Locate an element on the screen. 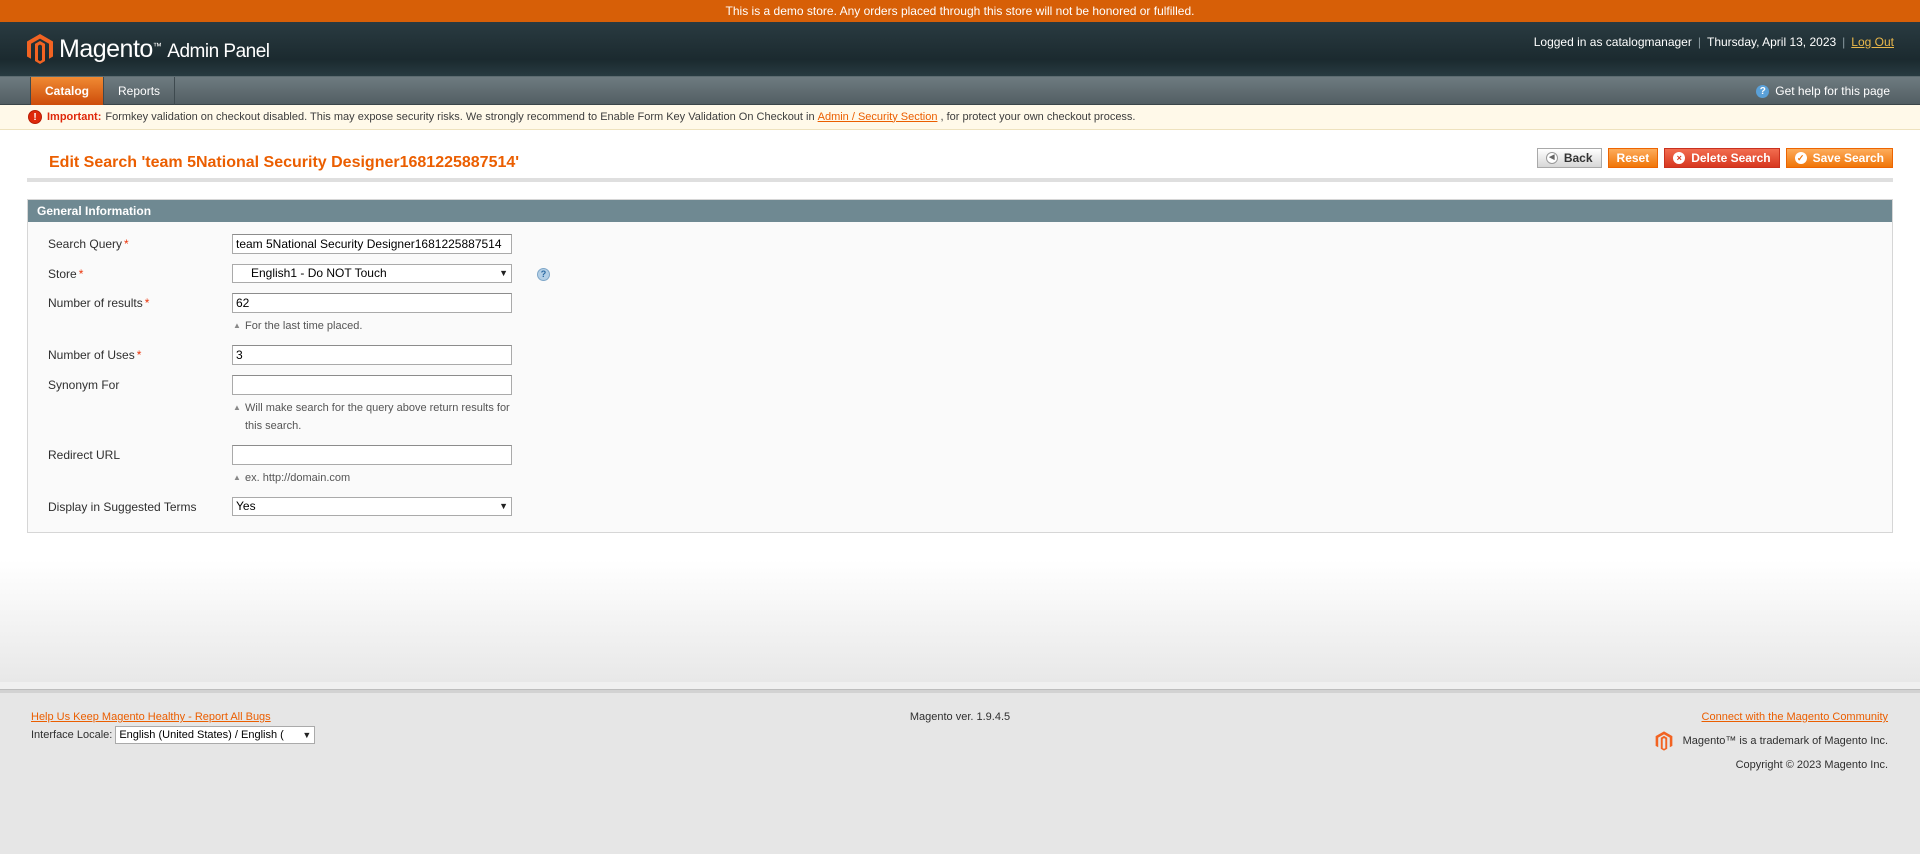 The image size is (1920, 854). num-results-label: Number of results * is located at coordinates (99, 303).